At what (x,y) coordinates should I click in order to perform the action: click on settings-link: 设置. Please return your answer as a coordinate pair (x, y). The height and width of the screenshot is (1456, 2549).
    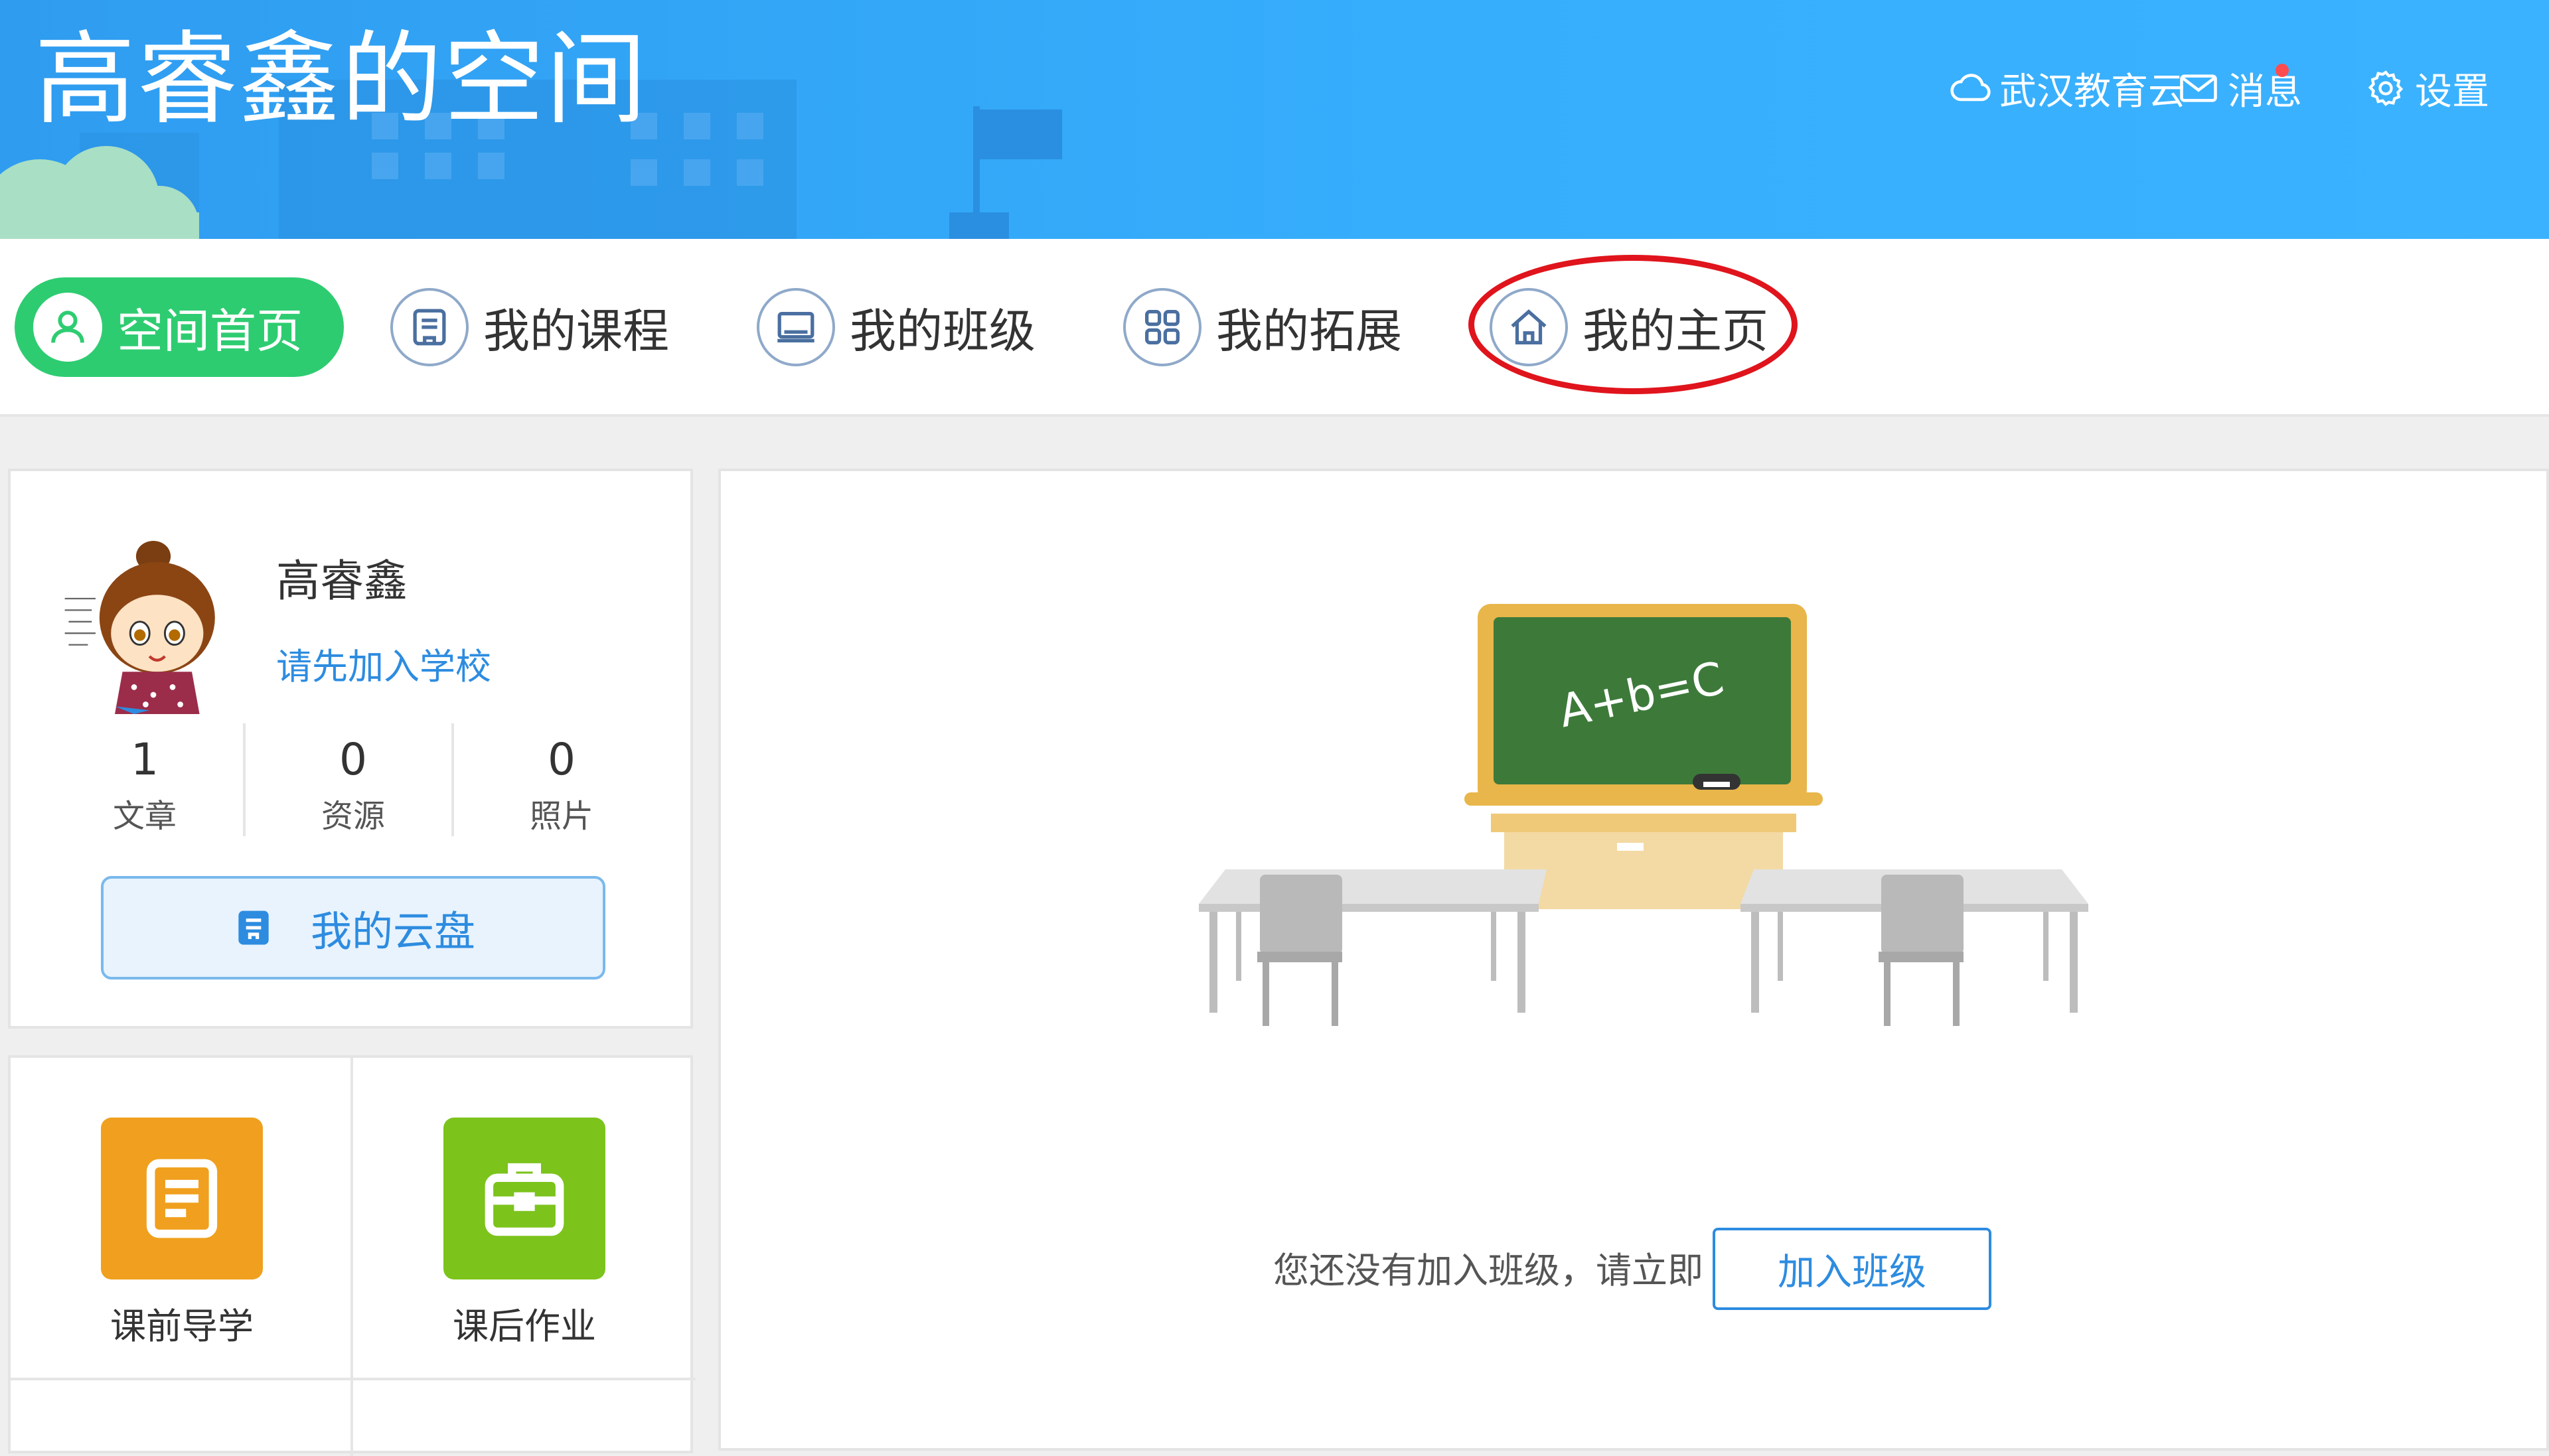
    Looking at the image, I should click on (2426, 88).